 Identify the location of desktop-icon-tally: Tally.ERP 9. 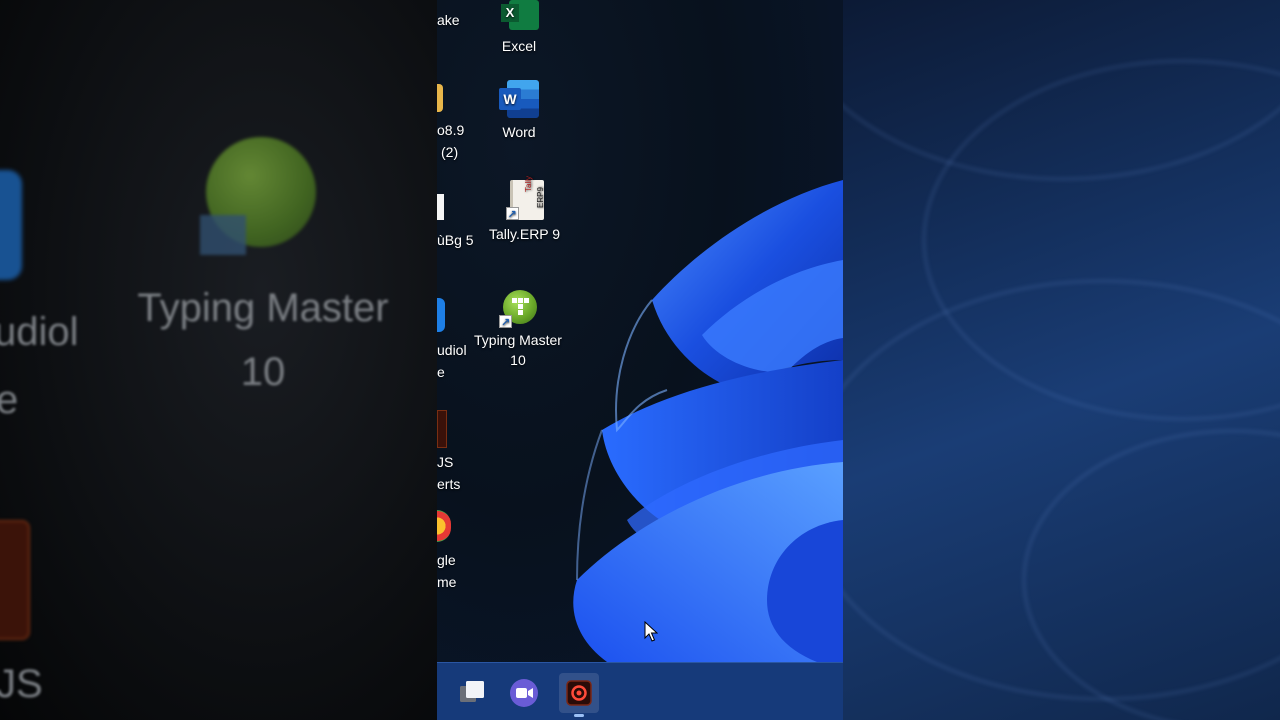
(524, 212).